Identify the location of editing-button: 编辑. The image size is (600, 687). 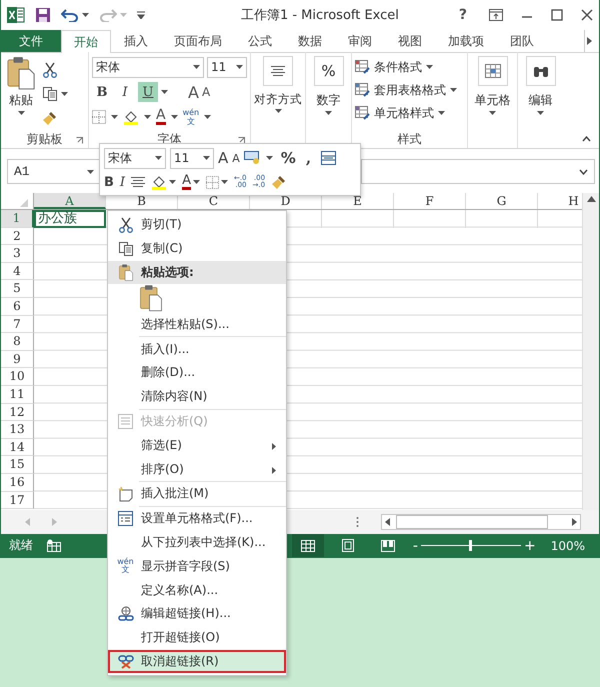
(541, 93).